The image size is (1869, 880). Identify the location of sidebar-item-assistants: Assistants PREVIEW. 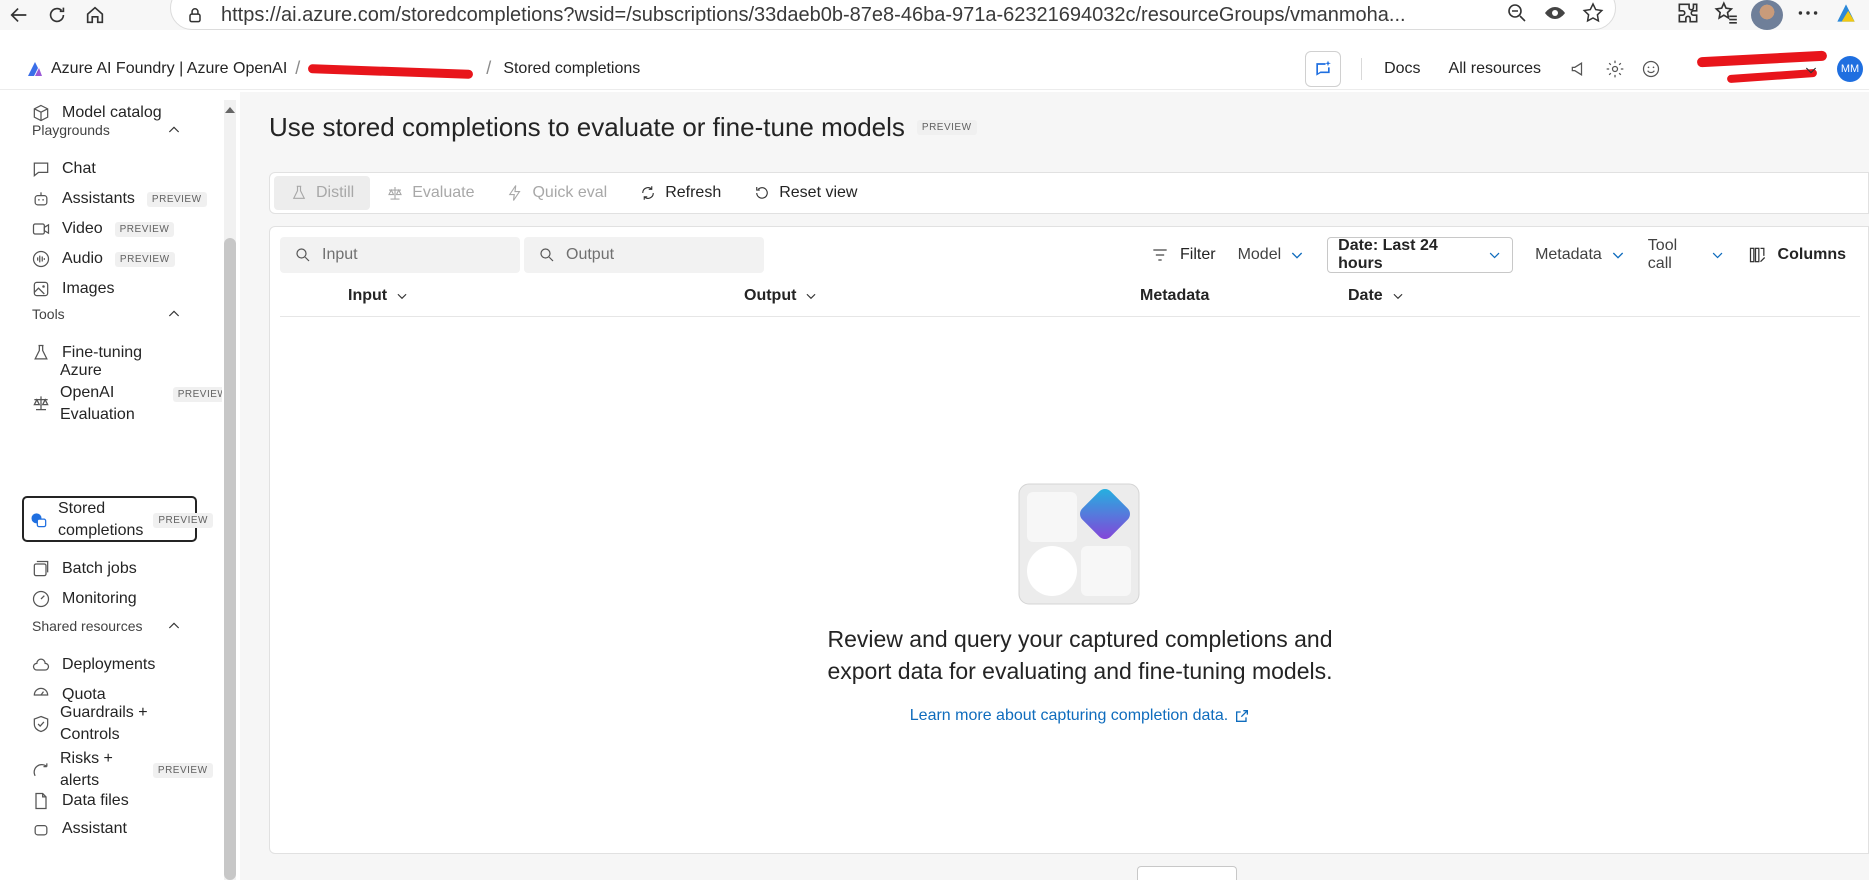
(118, 199).